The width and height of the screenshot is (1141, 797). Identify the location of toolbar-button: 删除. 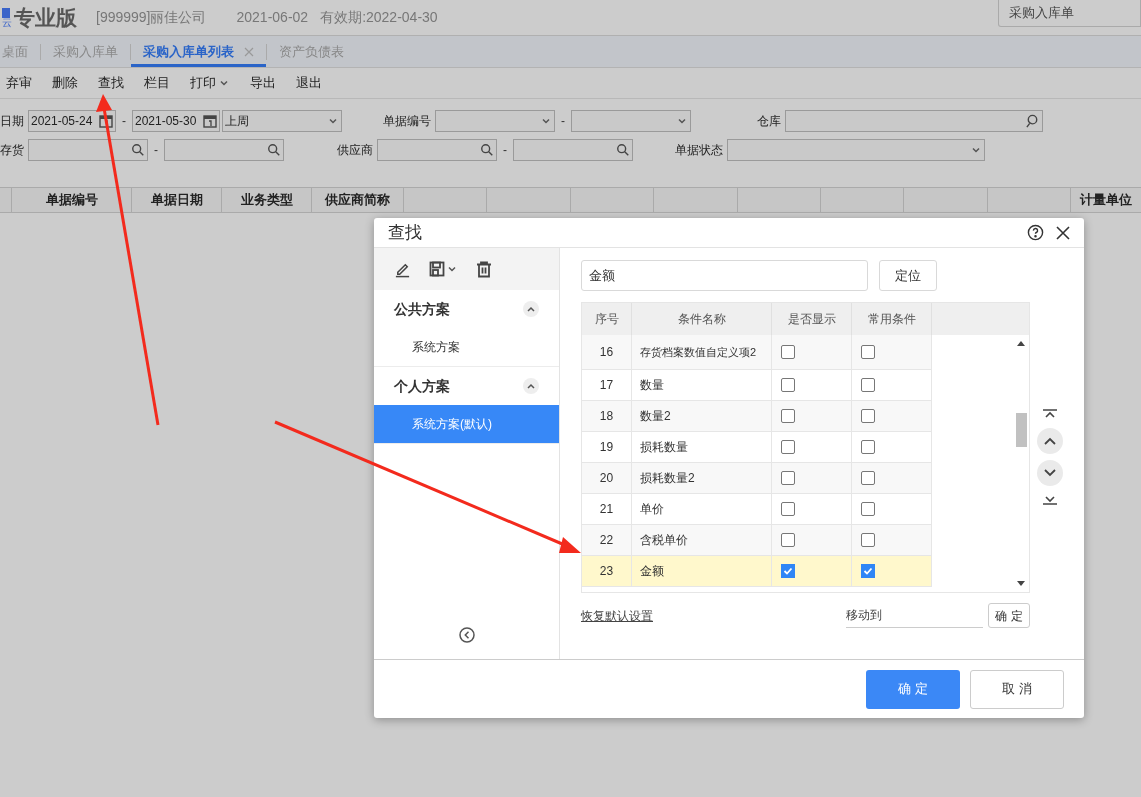
(65, 83).